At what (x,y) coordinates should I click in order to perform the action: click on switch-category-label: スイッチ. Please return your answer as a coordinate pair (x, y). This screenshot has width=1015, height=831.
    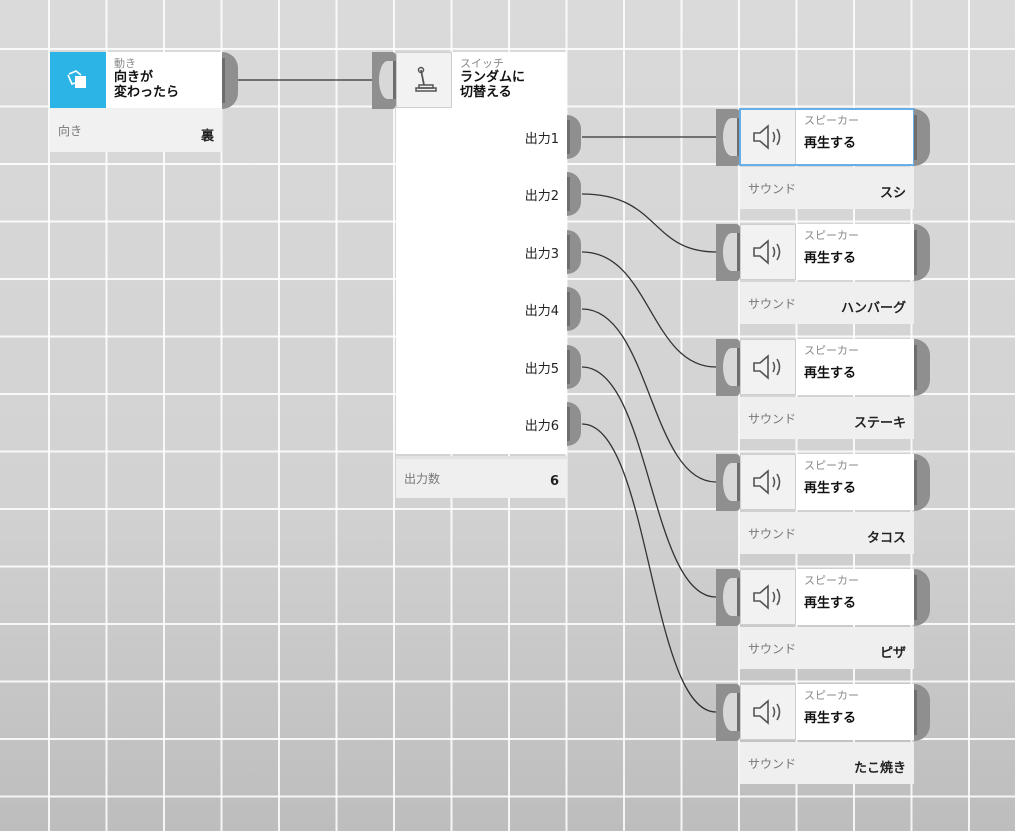
    Looking at the image, I should click on (482, 63).